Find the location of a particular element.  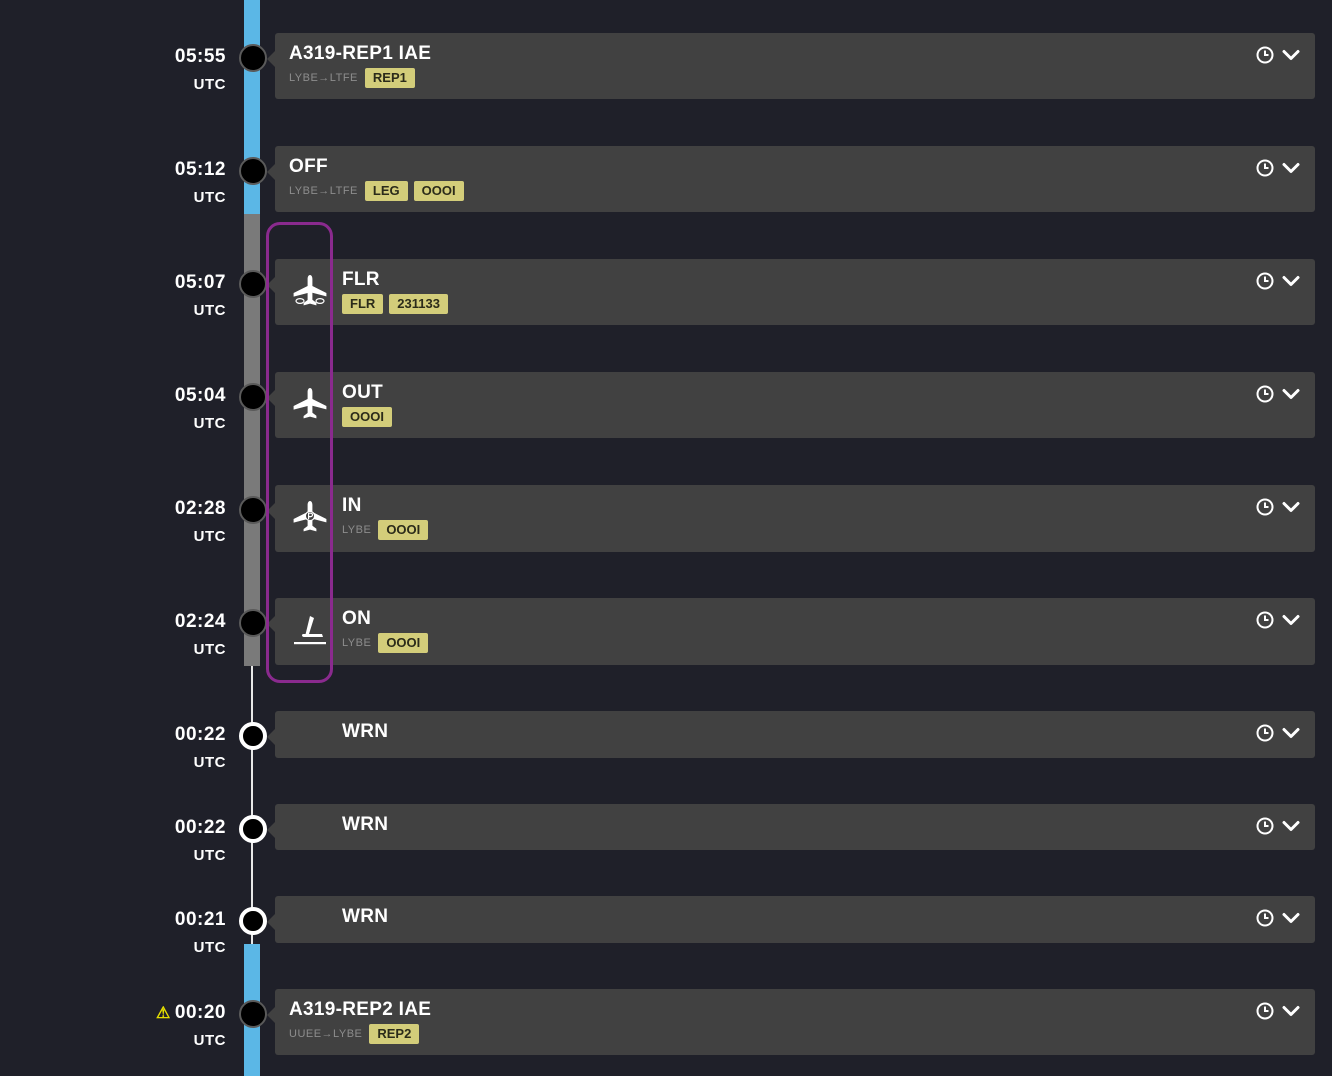

timeline-event: 05:55 UTC A319-REP1 IAE LYBE→LTFE REP1 is located at coordinates (666, 68).